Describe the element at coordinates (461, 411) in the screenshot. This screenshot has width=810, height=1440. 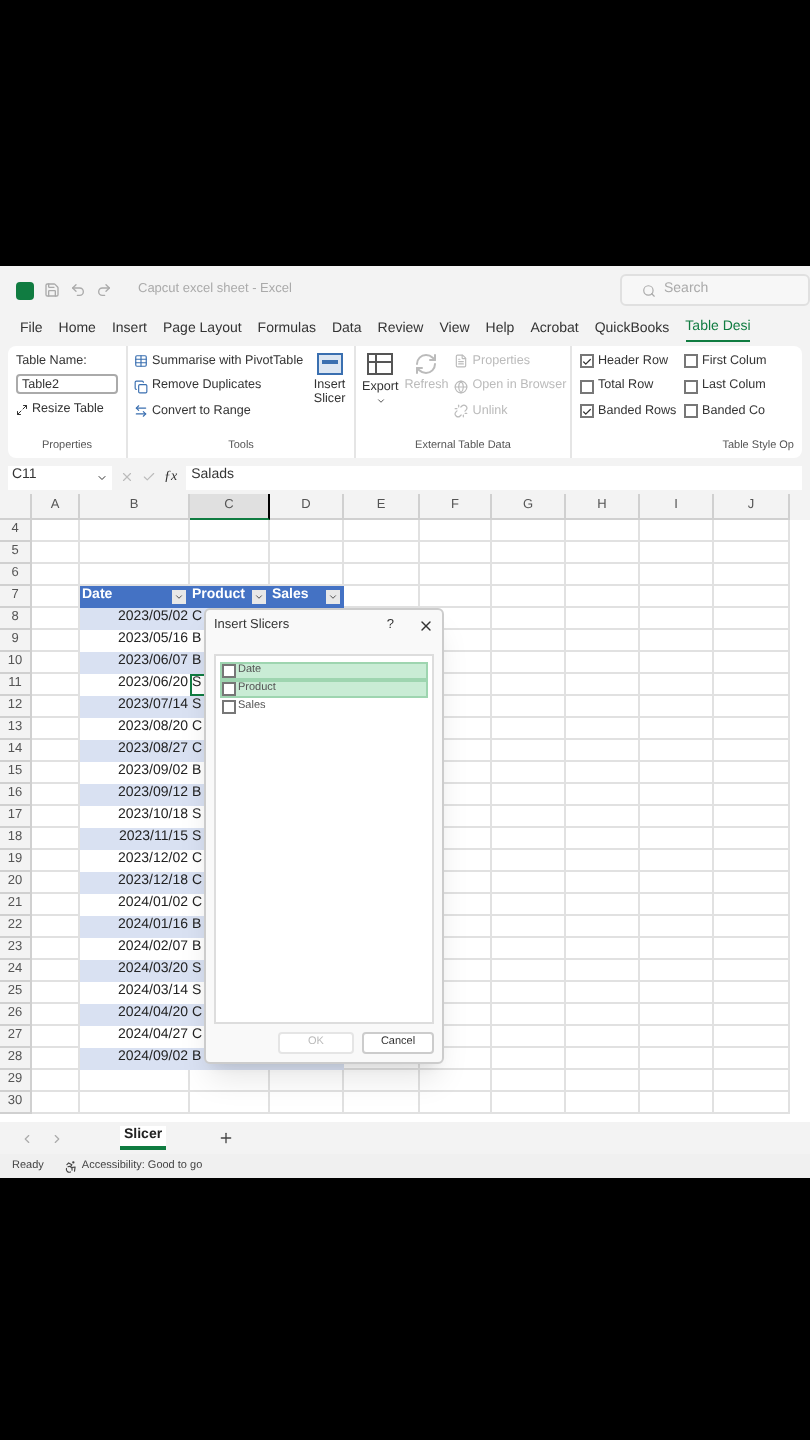
I see `broken-link-icon` at that location.